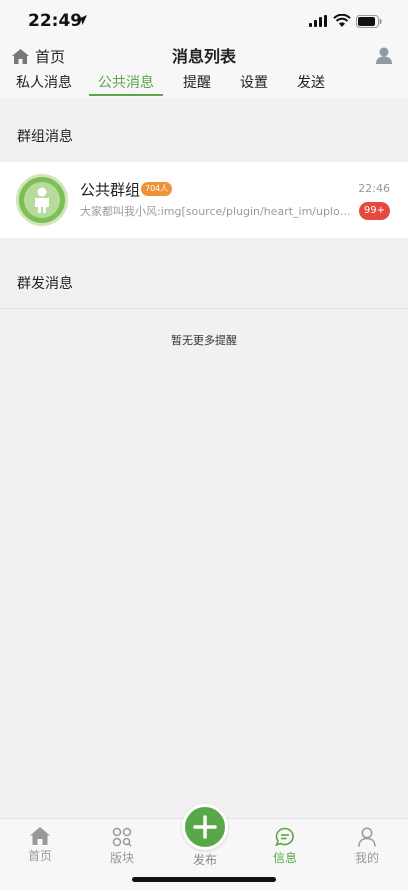 The image size is (408, 890). Describe the element at coordinates (366, 858) in the screenshot. I see `nav-profile-label: 我的` at that location.